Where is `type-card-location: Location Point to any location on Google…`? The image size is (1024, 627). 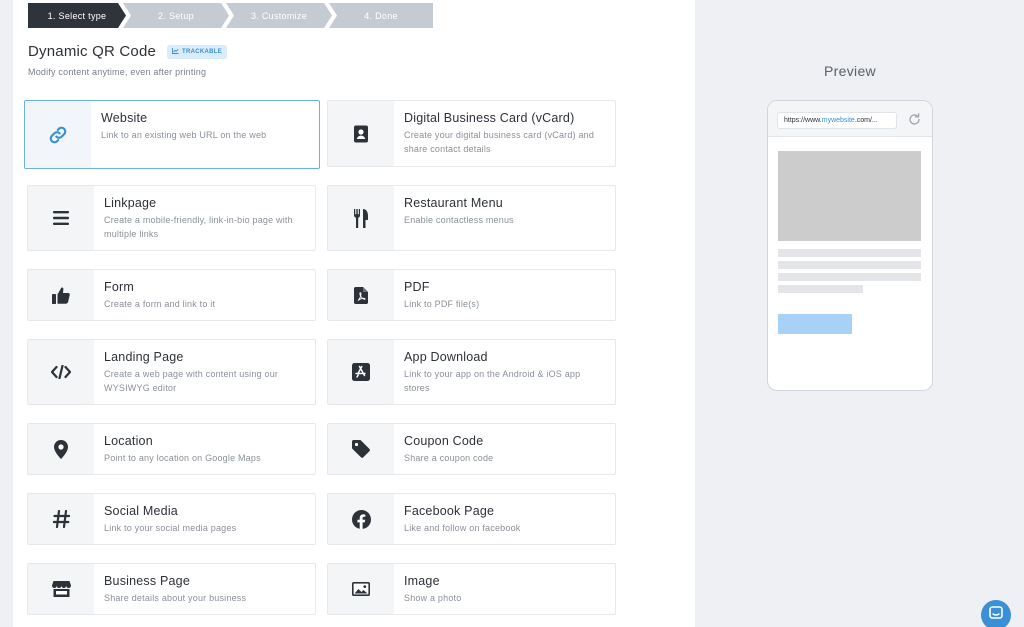
type-card-location: Location Point to any location on Google… is located at coordinates (171, 449).